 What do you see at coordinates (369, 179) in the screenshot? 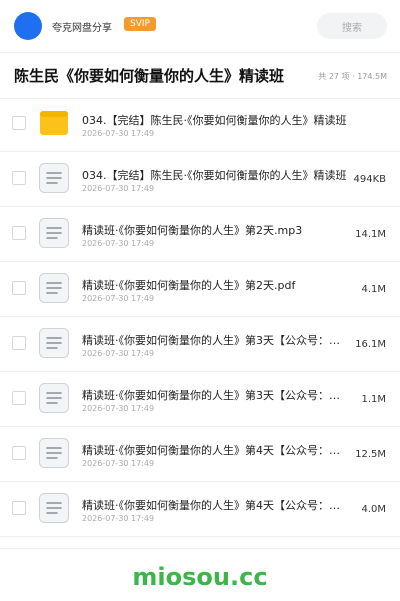
I see `file-size: 494KB` at bounding box center [369, 179].